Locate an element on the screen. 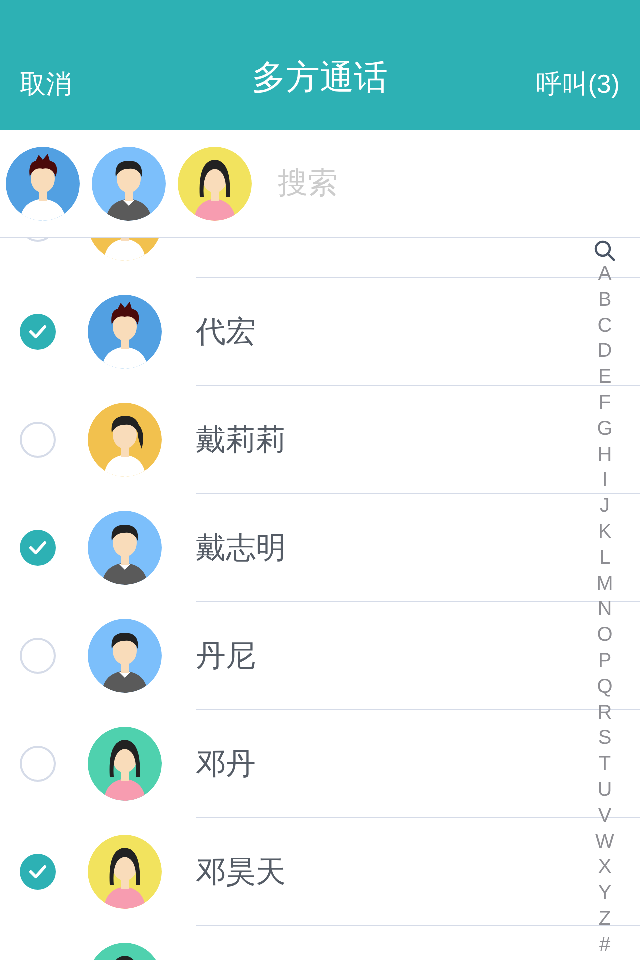 This screenshot has height=960, width=640. index-letter: S is located at coordinates (605, 739).